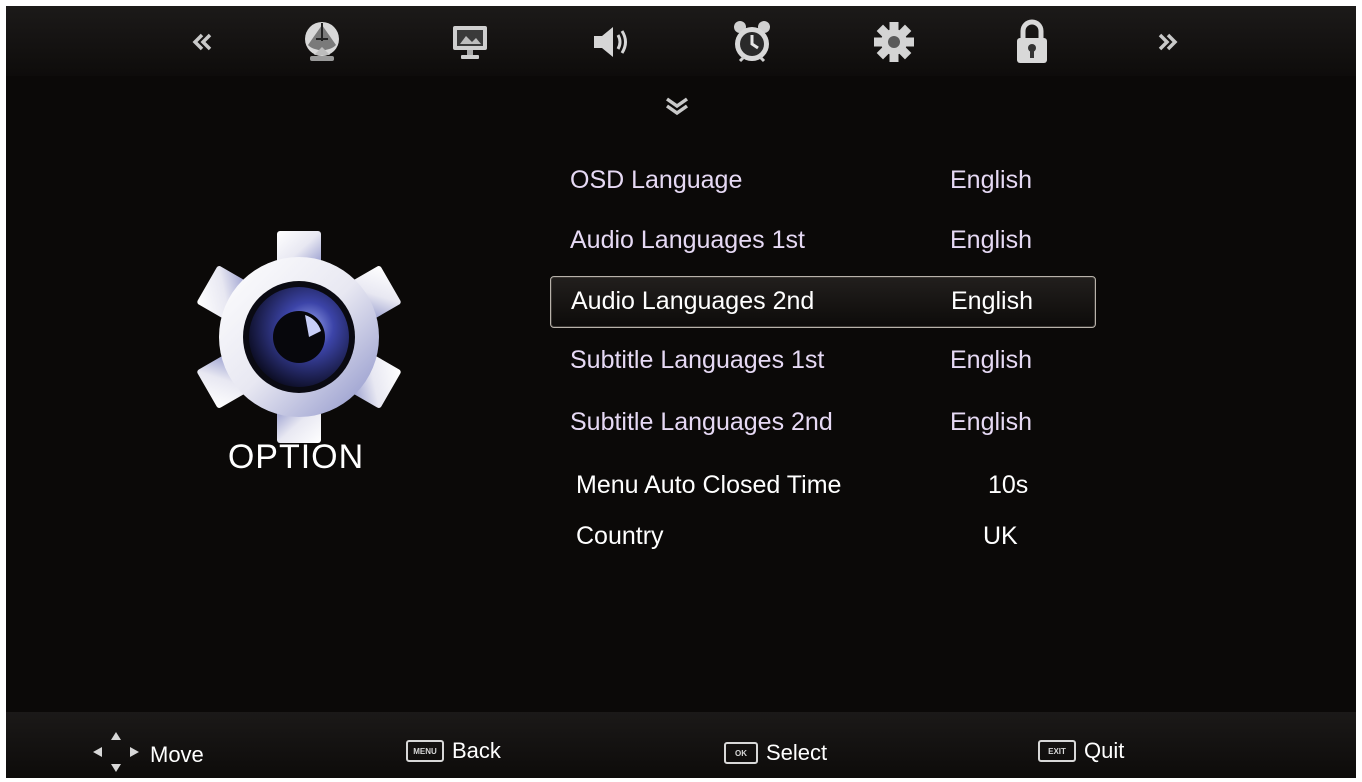 The height and width of the screenshot is (782, 1362). I want to click on menu-key-icon: MENU, so click(425, 751).